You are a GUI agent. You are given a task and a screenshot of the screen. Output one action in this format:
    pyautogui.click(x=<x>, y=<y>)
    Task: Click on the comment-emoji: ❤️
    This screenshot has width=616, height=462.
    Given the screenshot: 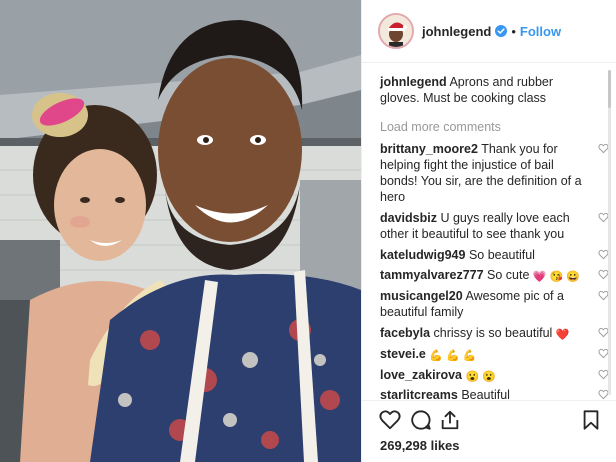 What is the action you would take?
    pyautogui.click(x=562, y=334)
    